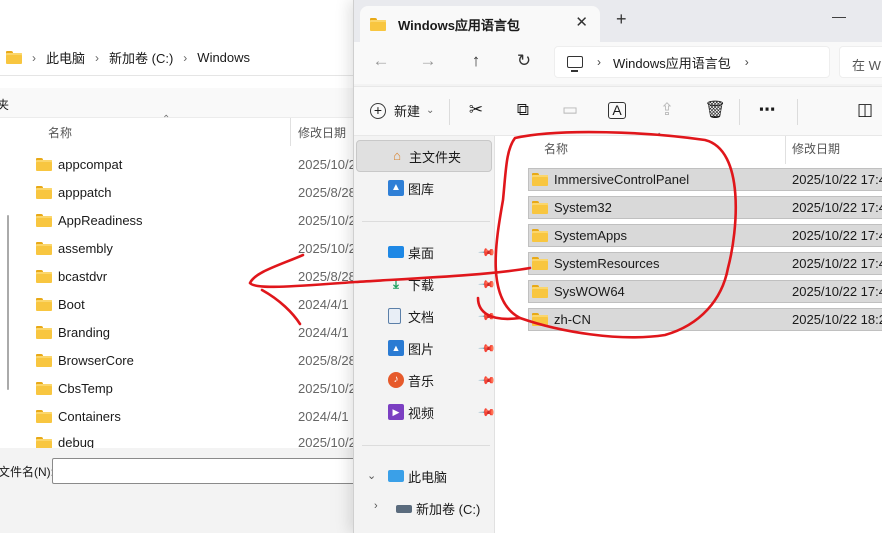 Image resolution: width=882 pixels, height=533 pixels. What do you see at coordinates (396, 380) in the screenshot?
I see `music-icon: ♪` at bounding box center [396, 380].